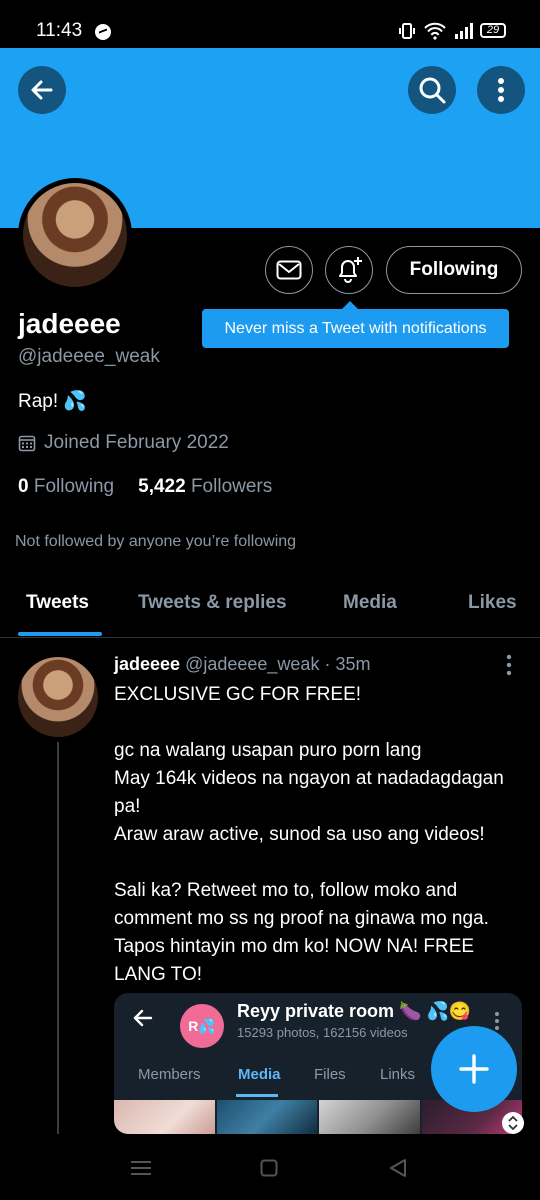 The width and height of the screenshot is (540, 1200). I want to click on notifications-tooltip: Never miss a Tweet with notifications, so click(355, 324).